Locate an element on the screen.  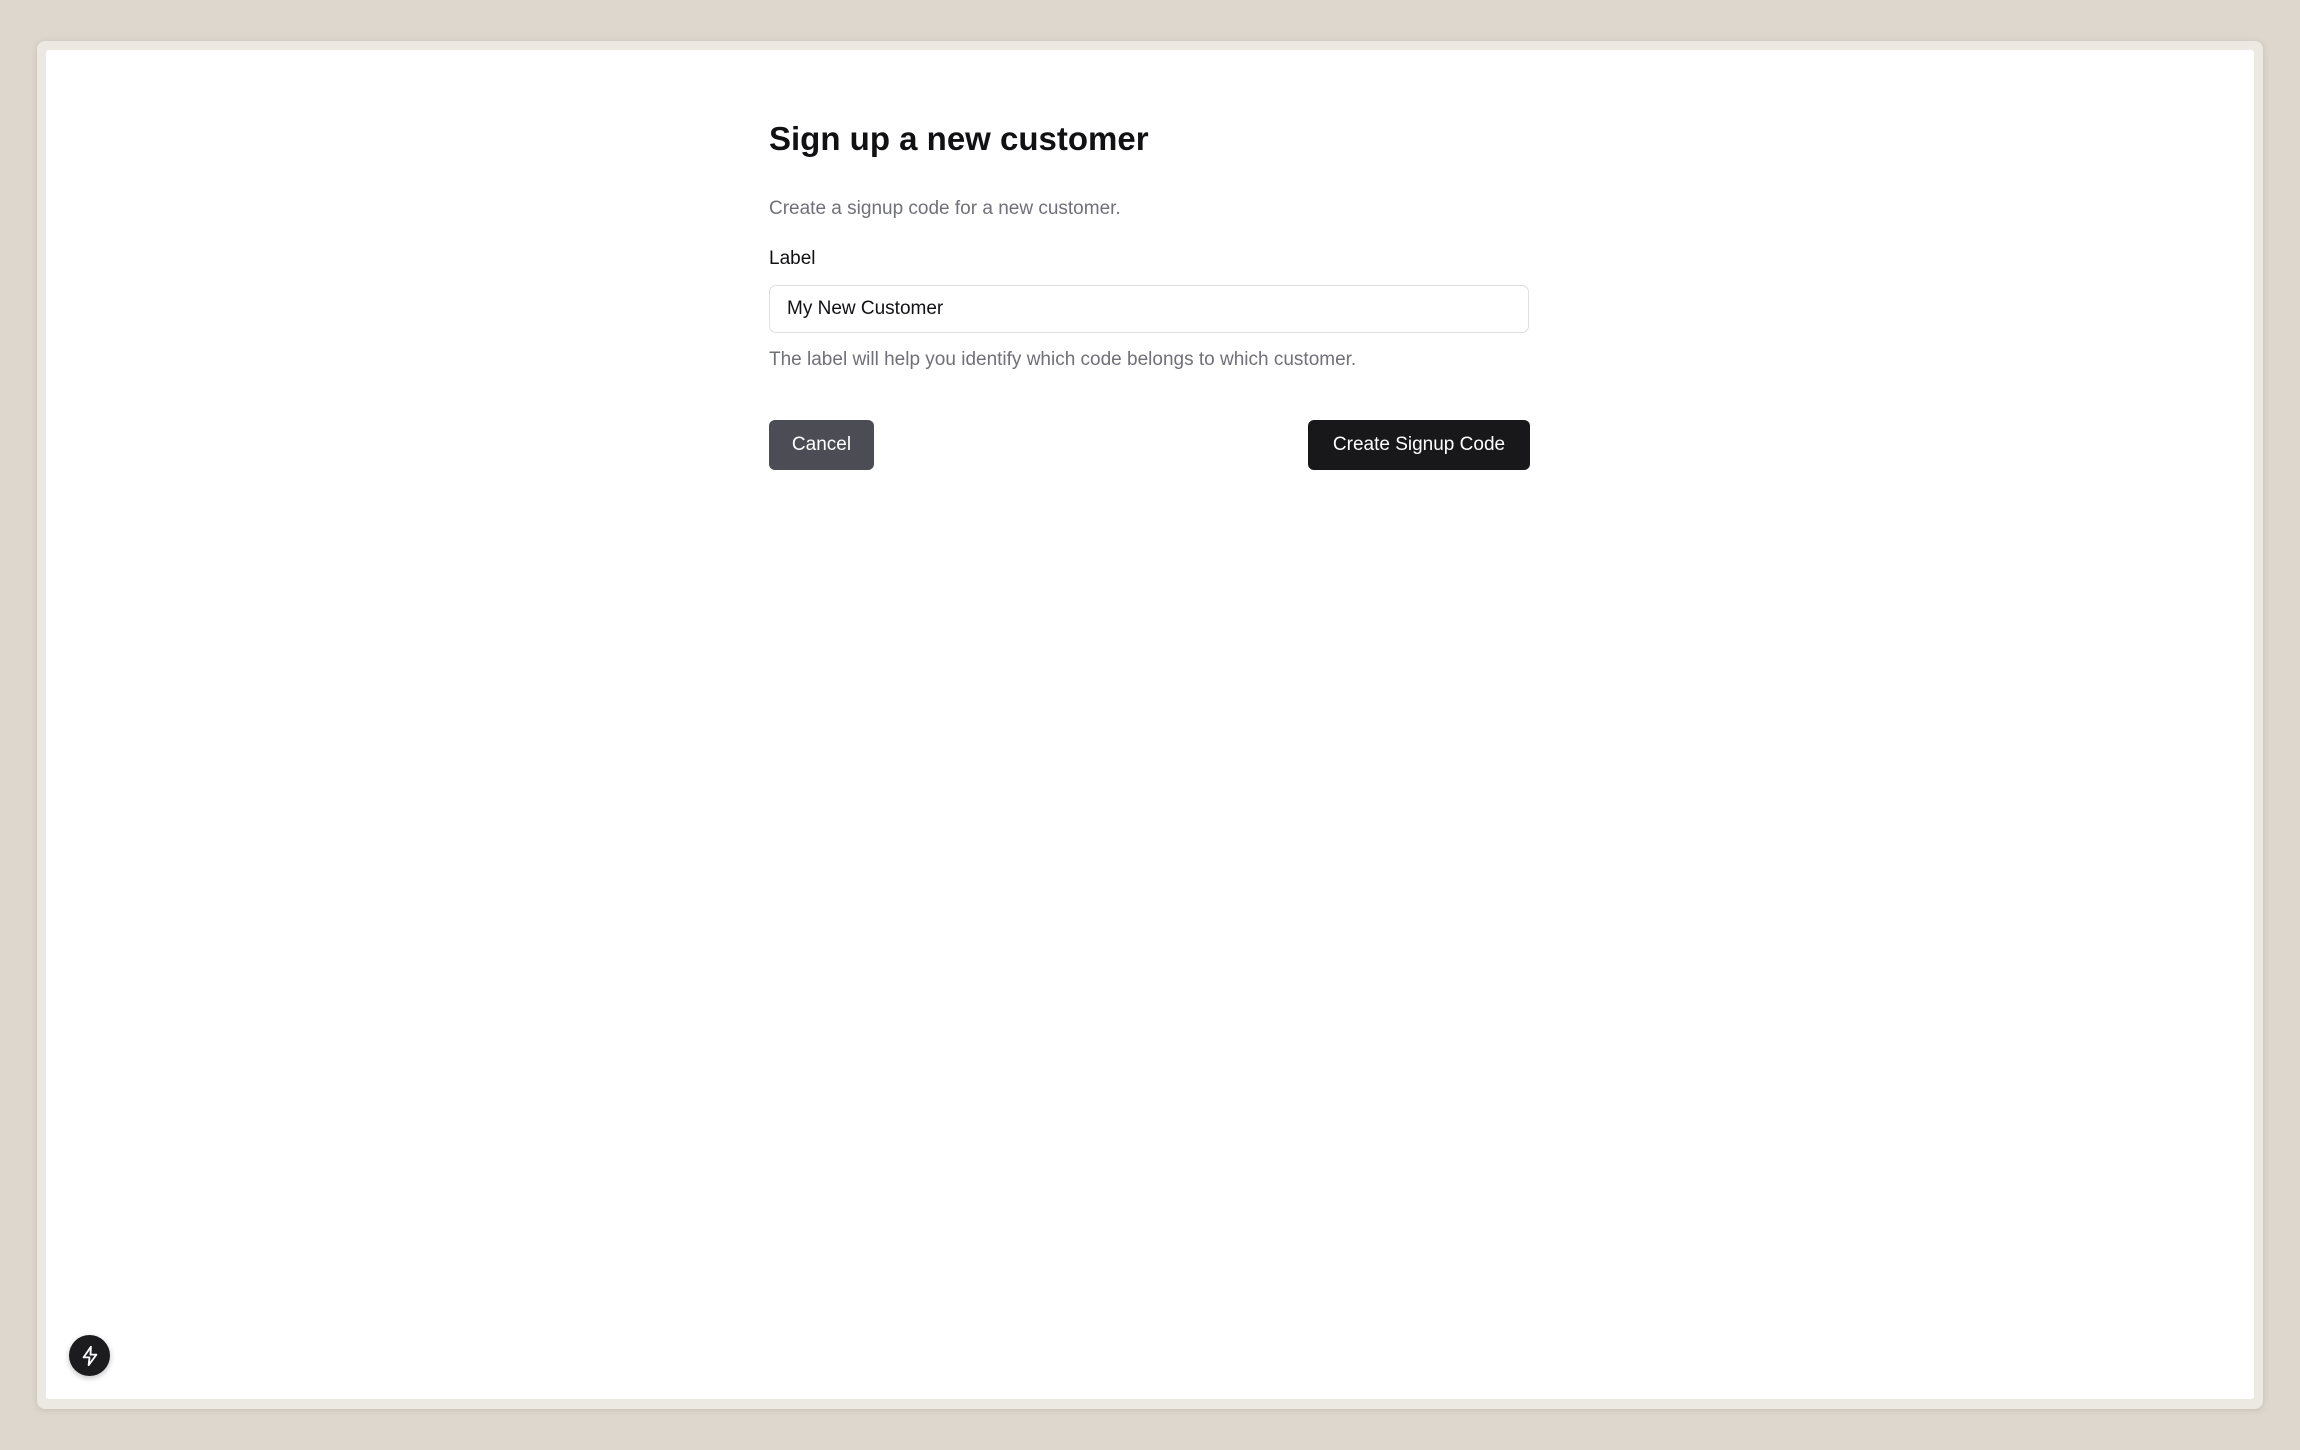
page-title: Sign up a new customer is located at coordinates (959, 138).